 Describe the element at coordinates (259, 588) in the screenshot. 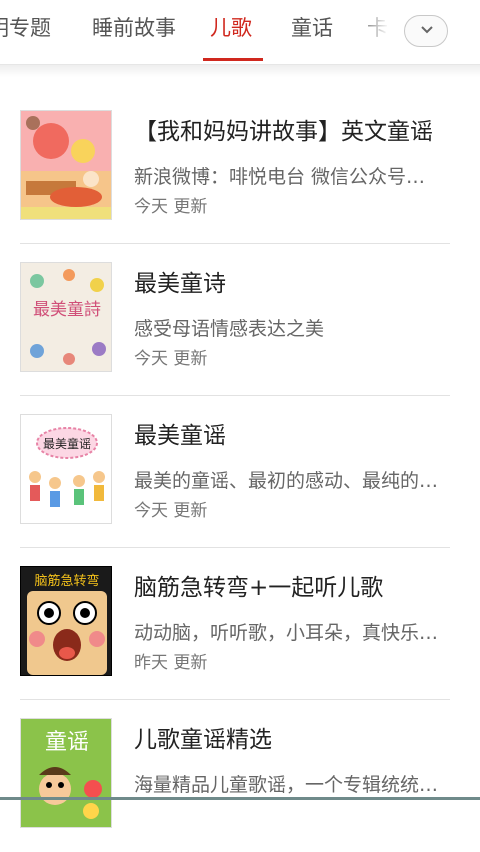

I see `album-title: 脑筋急转弯+一起听儿歌` at that location.